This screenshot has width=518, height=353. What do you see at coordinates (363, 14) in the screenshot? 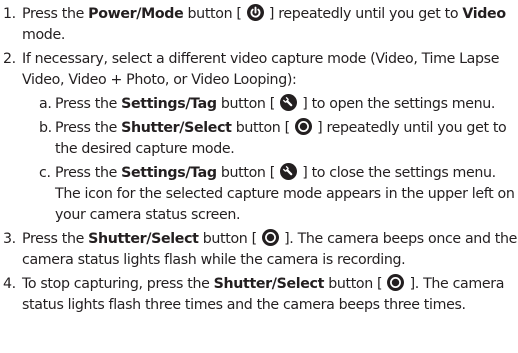
I see `step-text: ] repeatedly until you get to` at bounding box center [363, 14].